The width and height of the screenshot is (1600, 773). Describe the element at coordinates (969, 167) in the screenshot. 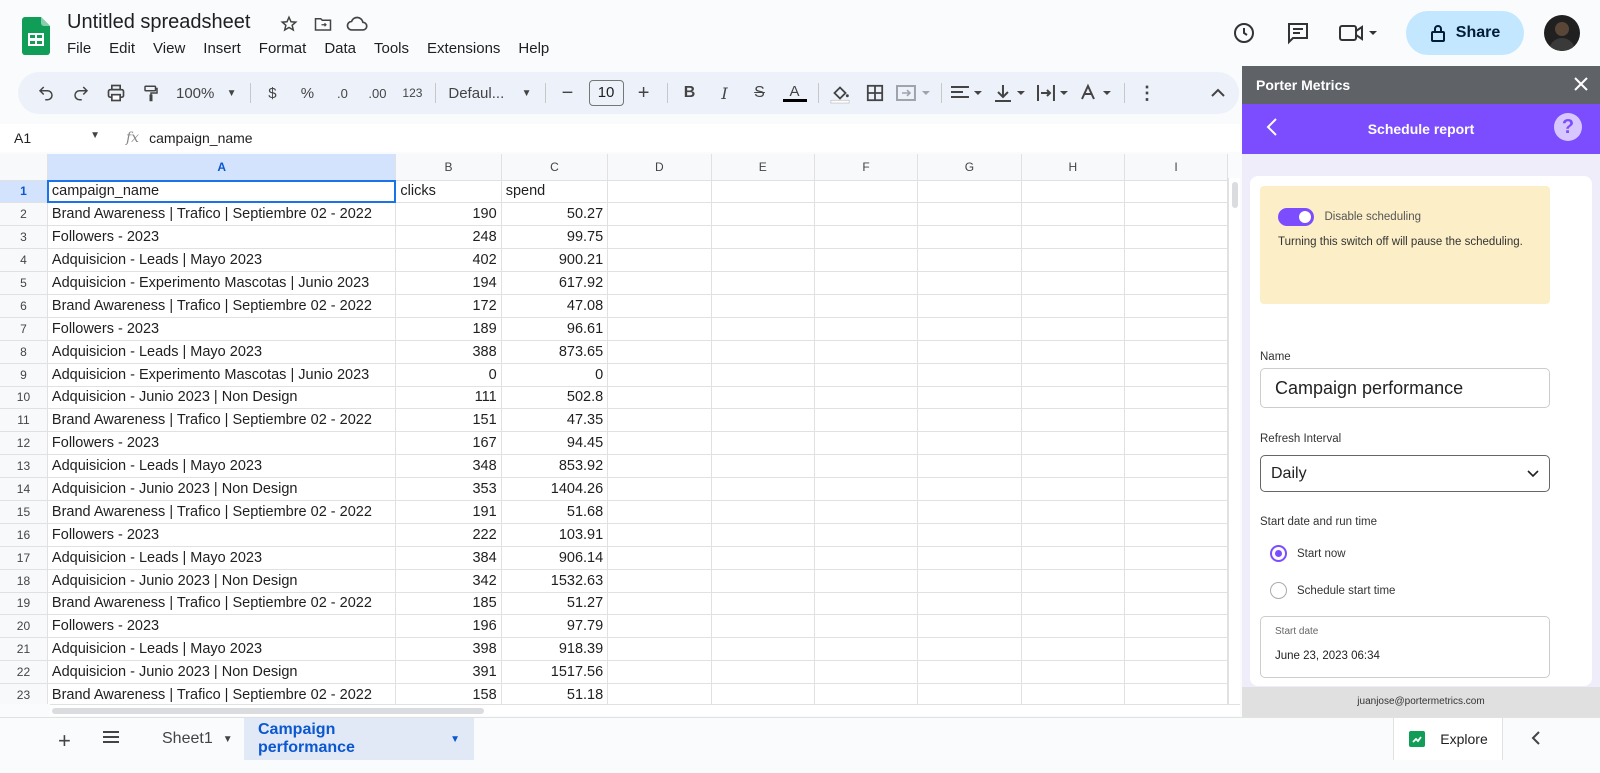

I see `column-header-g: G` at that location.